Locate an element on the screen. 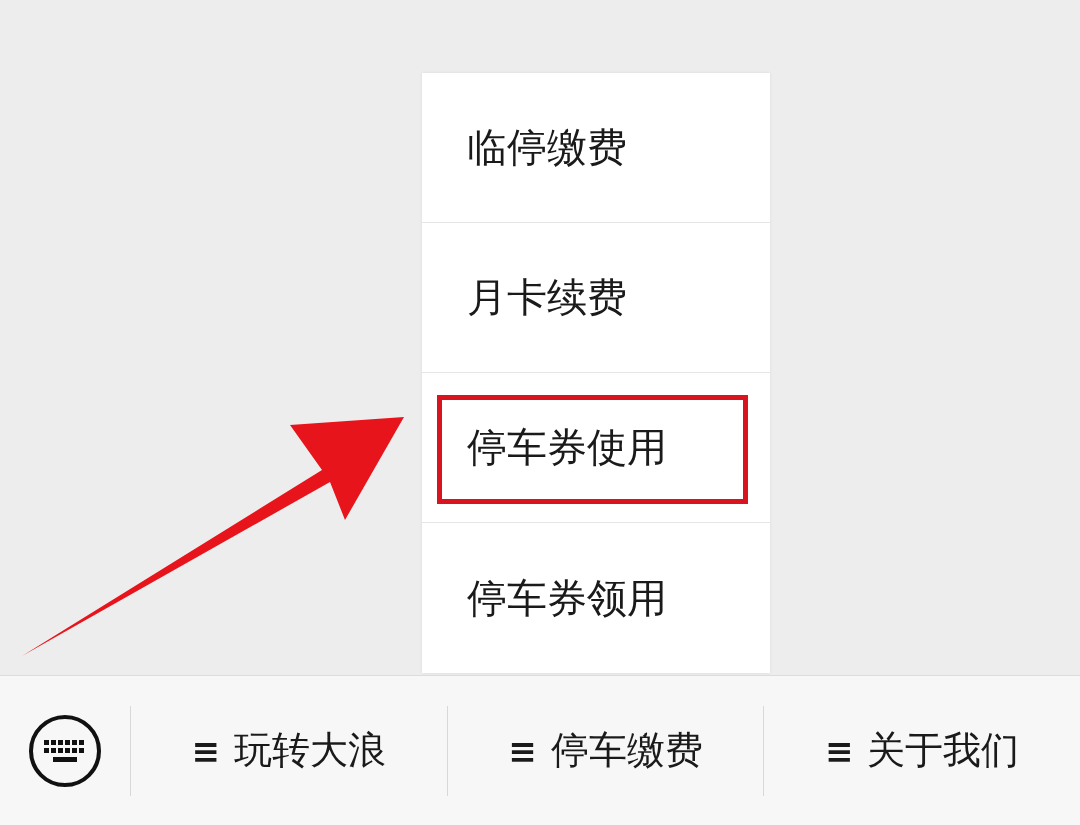 This screenshot has width=1080, height=825. menu-item: 停车券使用 is located at coordinates (596, 448).